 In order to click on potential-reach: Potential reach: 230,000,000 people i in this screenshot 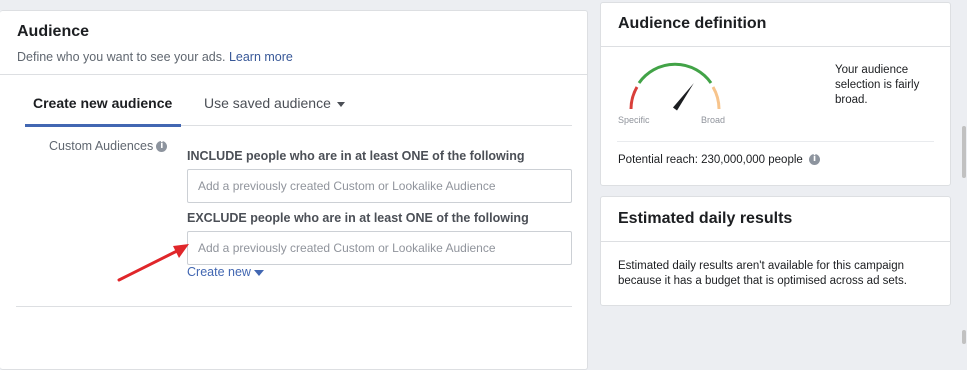, I will do `click(719, 160)`.